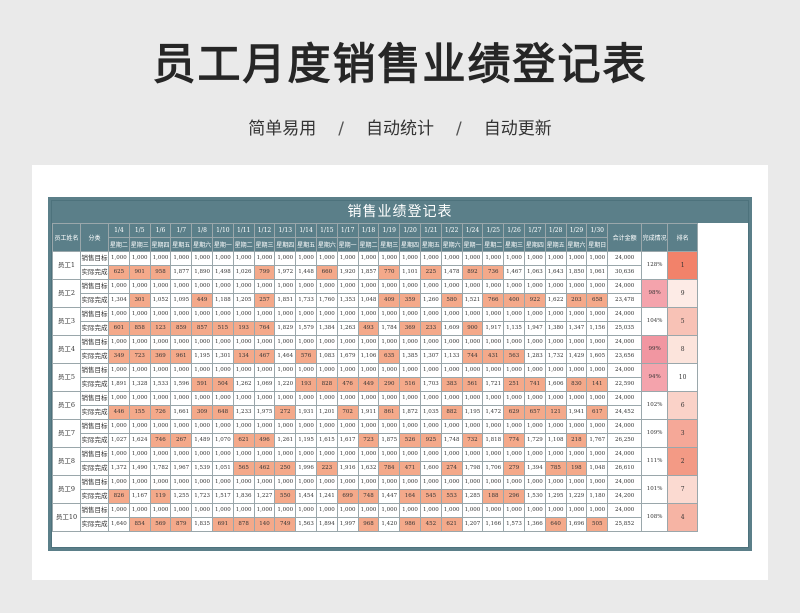 This screenshot has width=800, height=613. What do you see at coordinates (66, 433) in the screenshot?
I see `employee-name: 员工7` at bounding box center [66, 433].